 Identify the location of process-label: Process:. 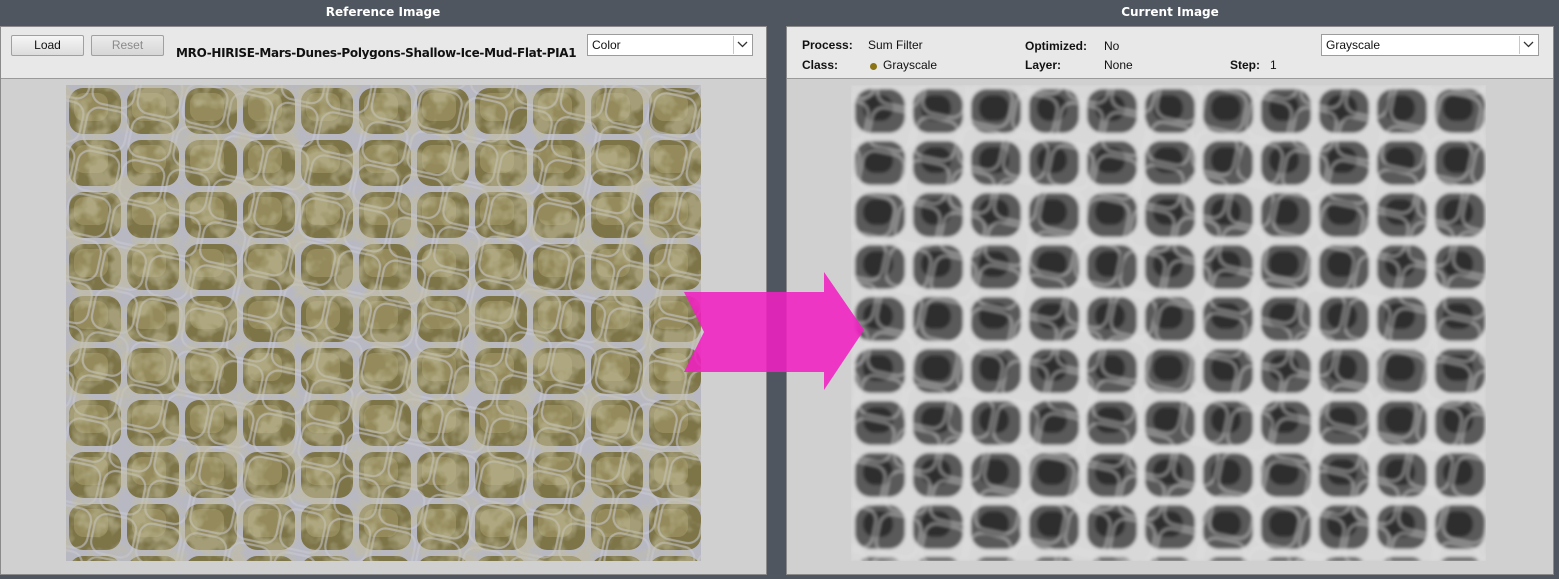
(827, 45).